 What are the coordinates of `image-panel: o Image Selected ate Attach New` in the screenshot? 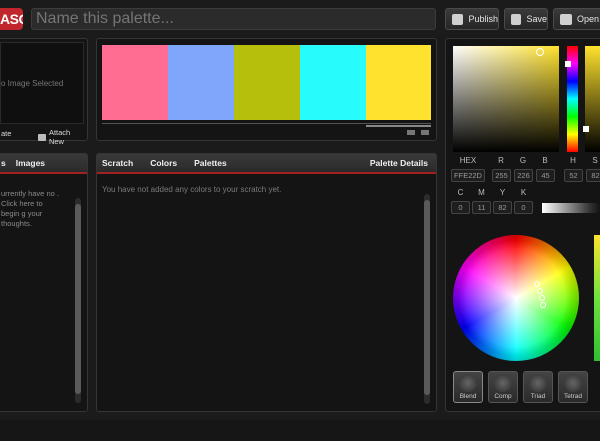 It's located at (44, 92).